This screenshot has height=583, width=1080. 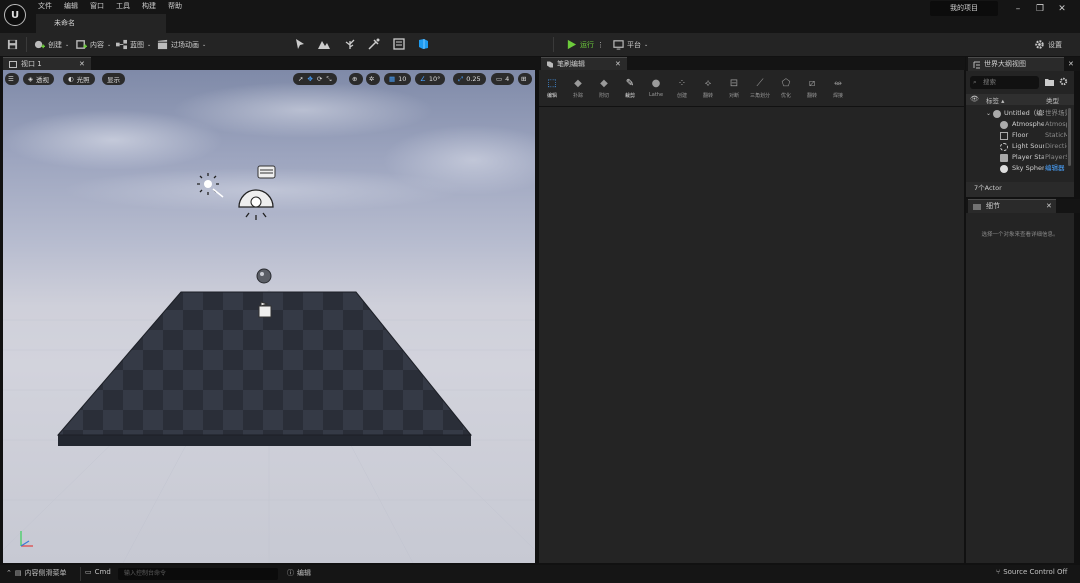 I want to click on menu-bar: 文件 编辑 窗口 工具 构建 帮助, so click(x=110, y=6).